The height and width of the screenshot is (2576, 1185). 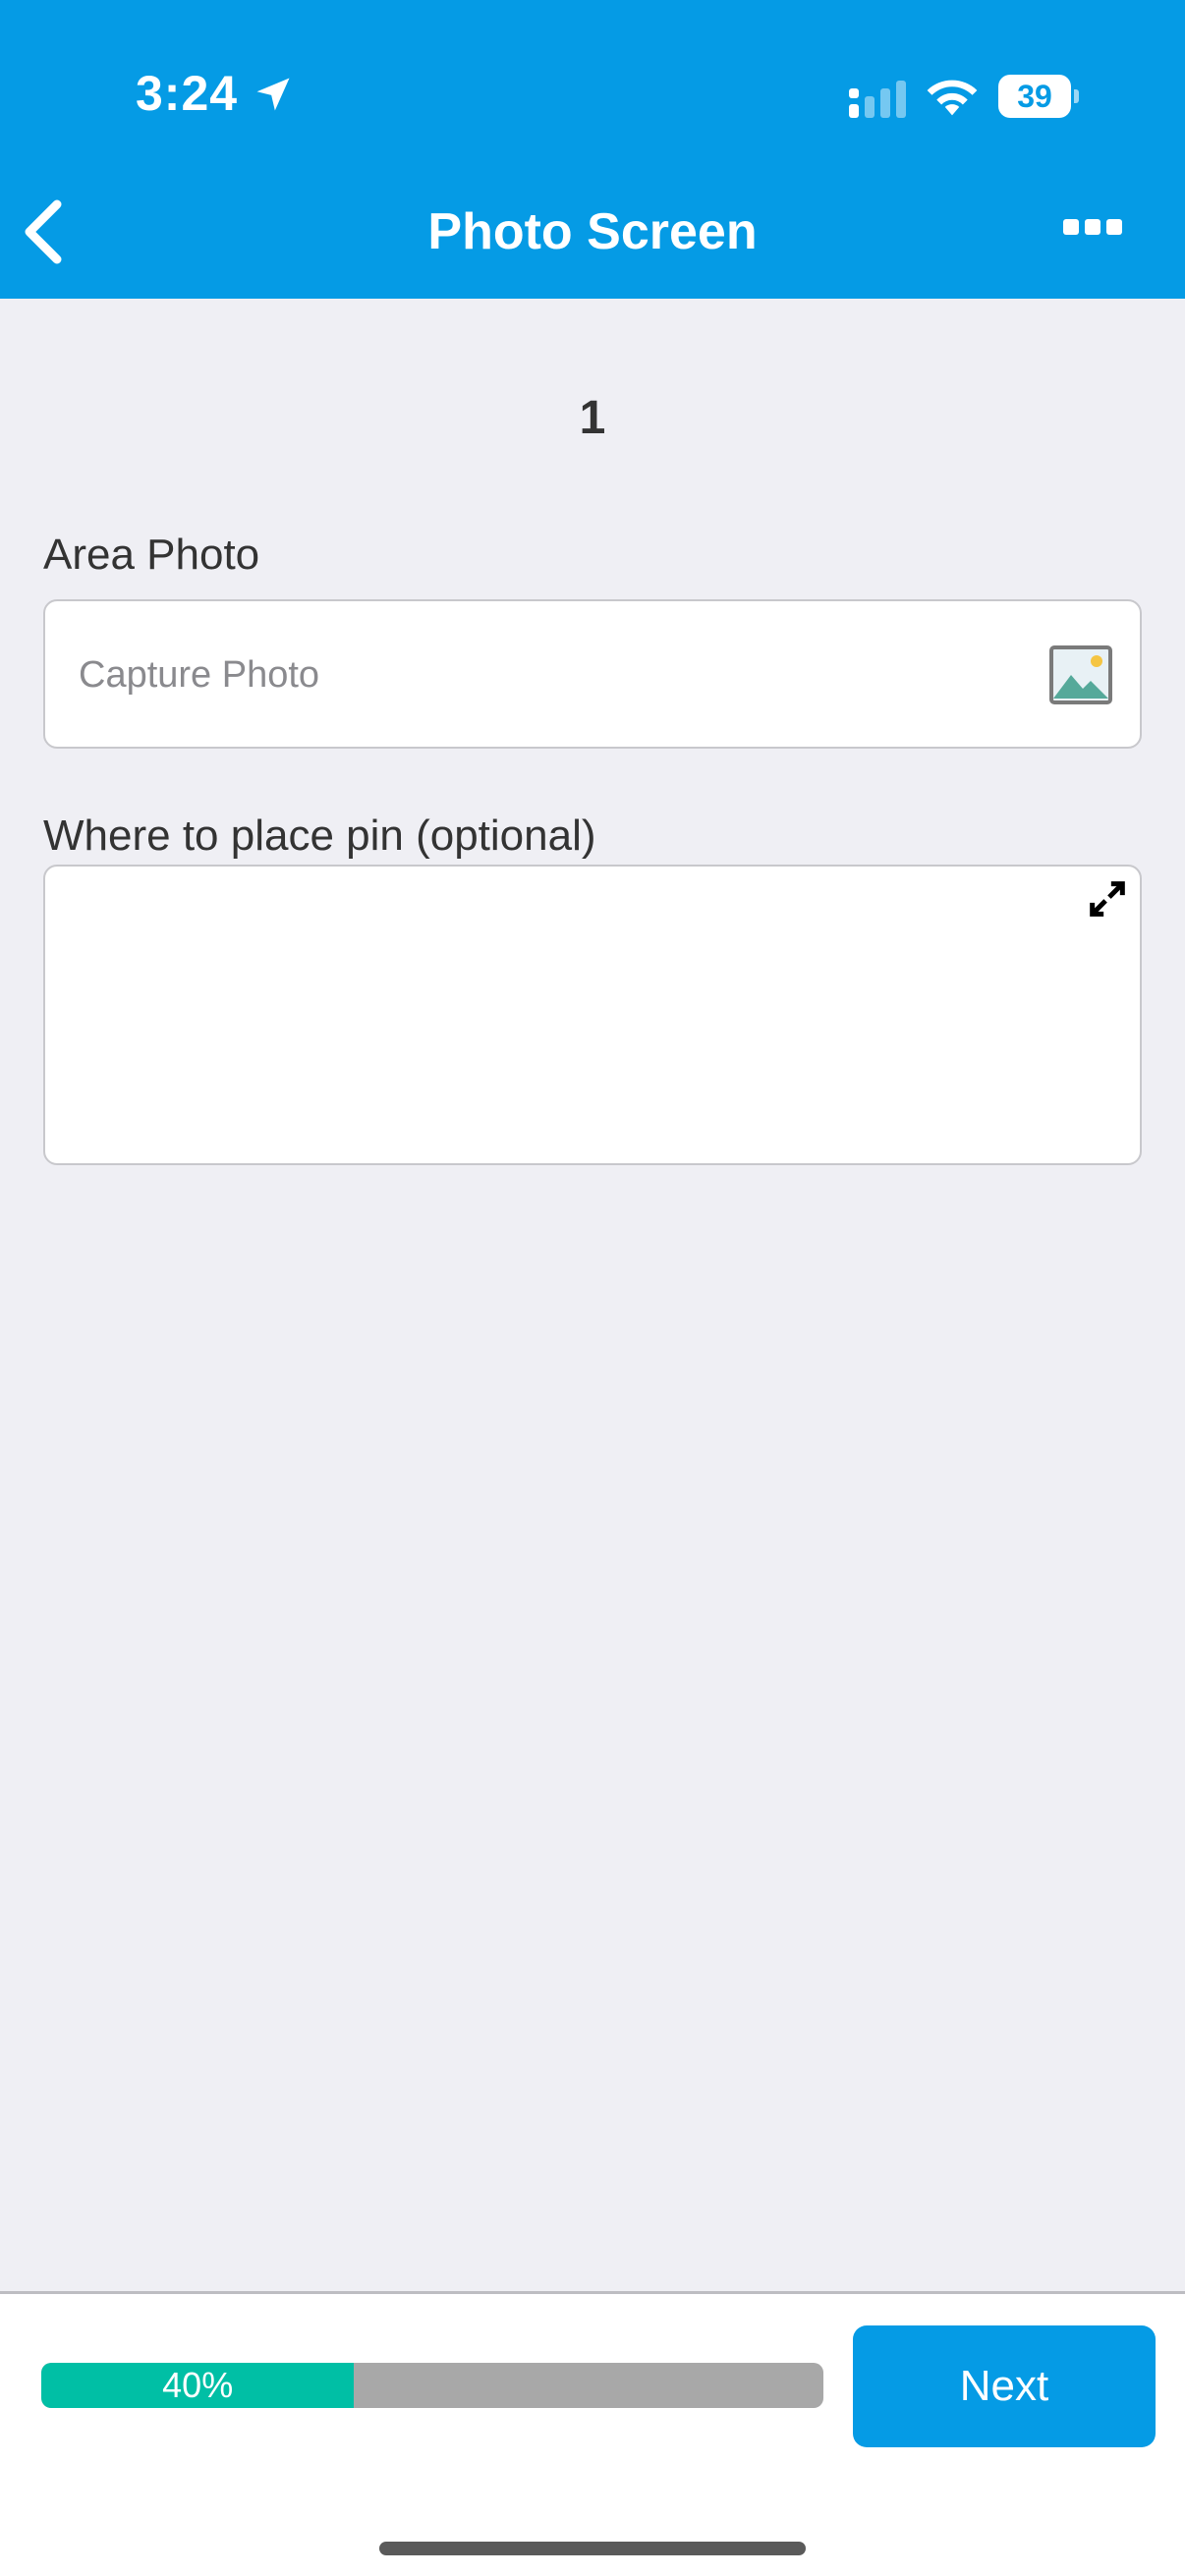 What do you see at coordinates (1107, 899) in the screenshot?
I see `expand-icon` at bounding box center [1107, 899].